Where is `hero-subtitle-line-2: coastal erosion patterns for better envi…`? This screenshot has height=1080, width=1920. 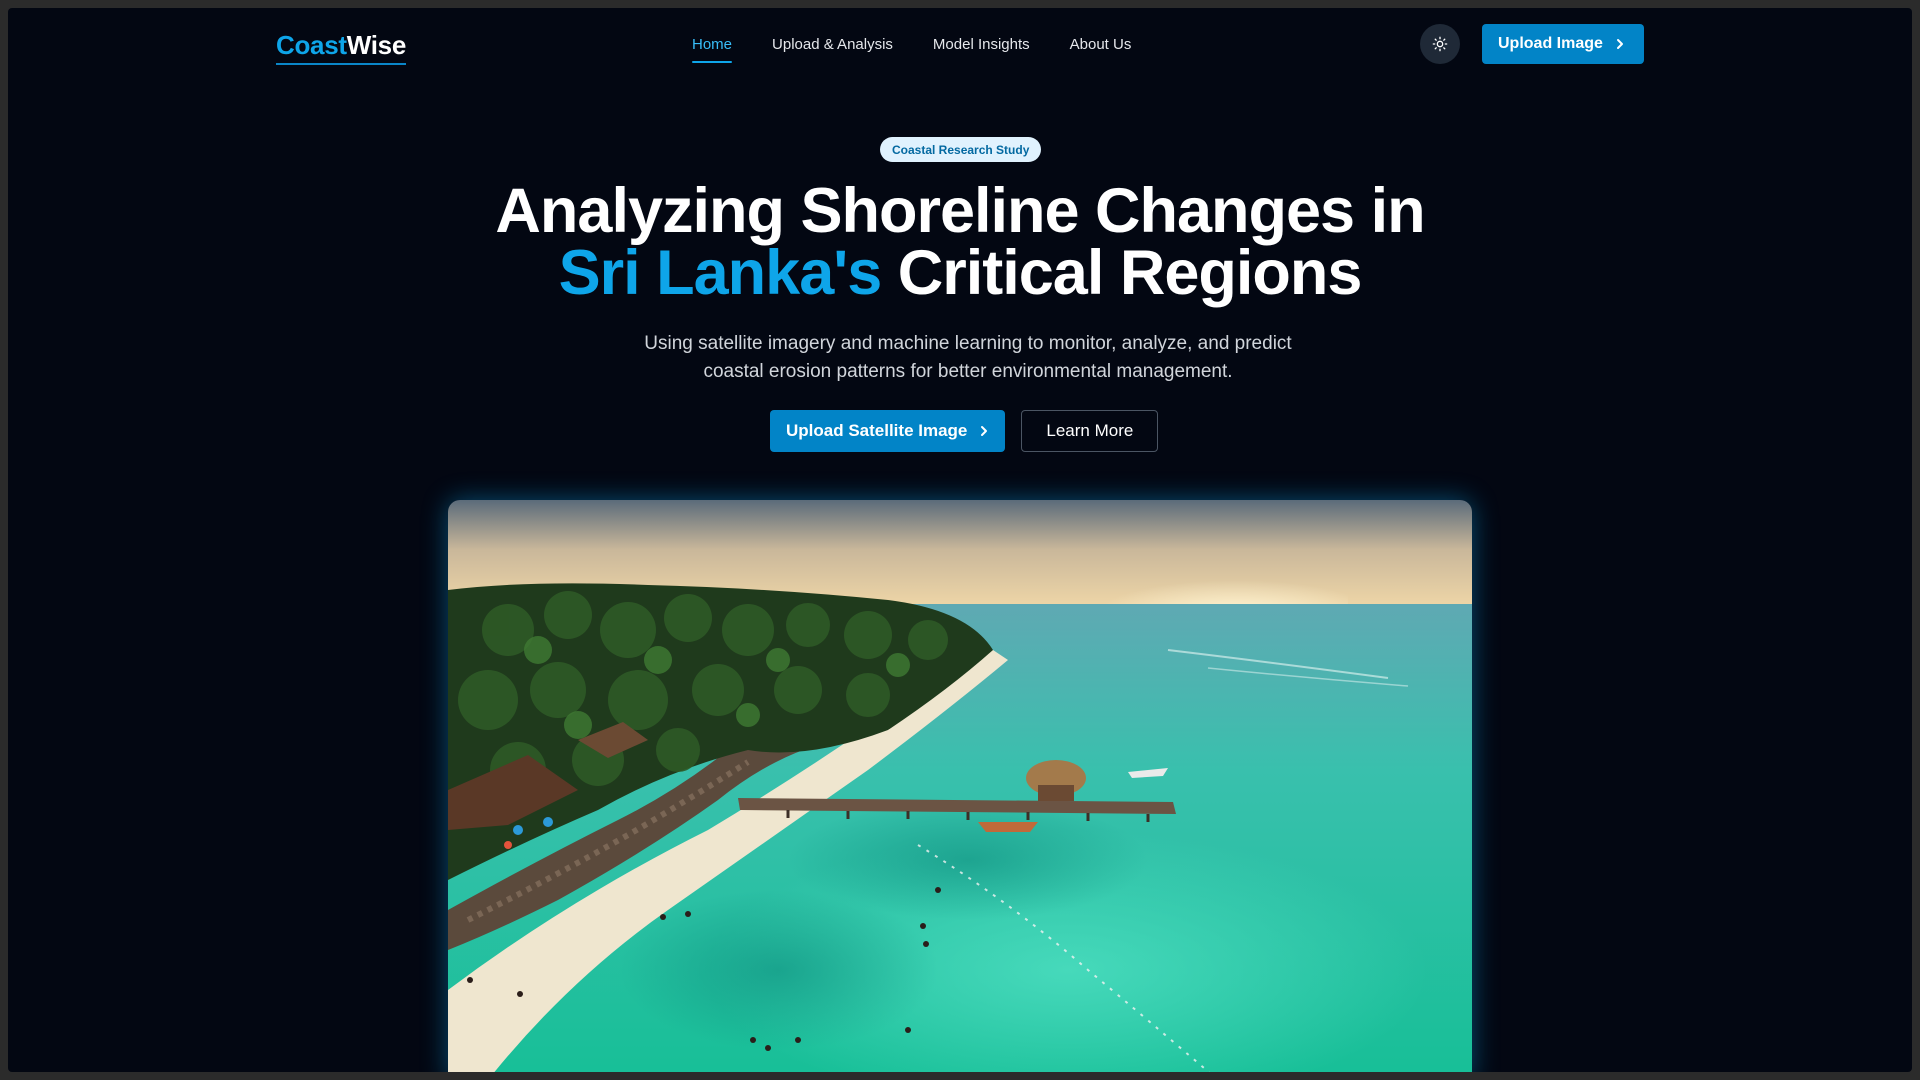 hero-subtitle-line-2: coastal erosion patterns for better envi… is located at coordinates (968, 371).